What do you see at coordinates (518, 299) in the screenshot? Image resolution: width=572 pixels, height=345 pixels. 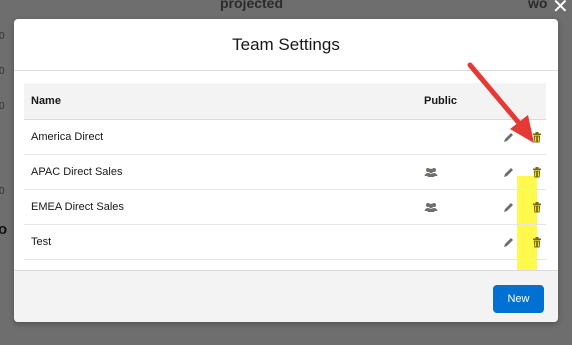 I see `new-button: New` at bounding box center [518, 299].